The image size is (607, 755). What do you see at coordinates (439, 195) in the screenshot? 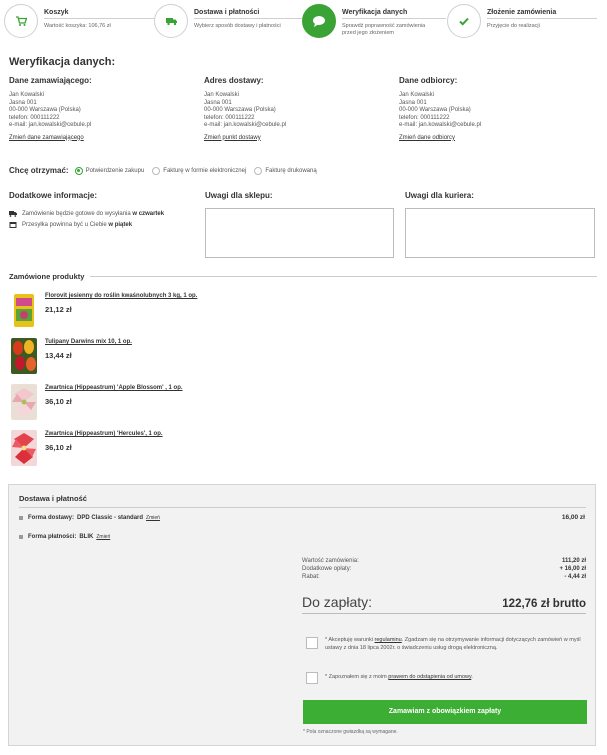
I see `courier-notes-heading: Uwagi dla kuriera:` at bounding box center [439, 195].